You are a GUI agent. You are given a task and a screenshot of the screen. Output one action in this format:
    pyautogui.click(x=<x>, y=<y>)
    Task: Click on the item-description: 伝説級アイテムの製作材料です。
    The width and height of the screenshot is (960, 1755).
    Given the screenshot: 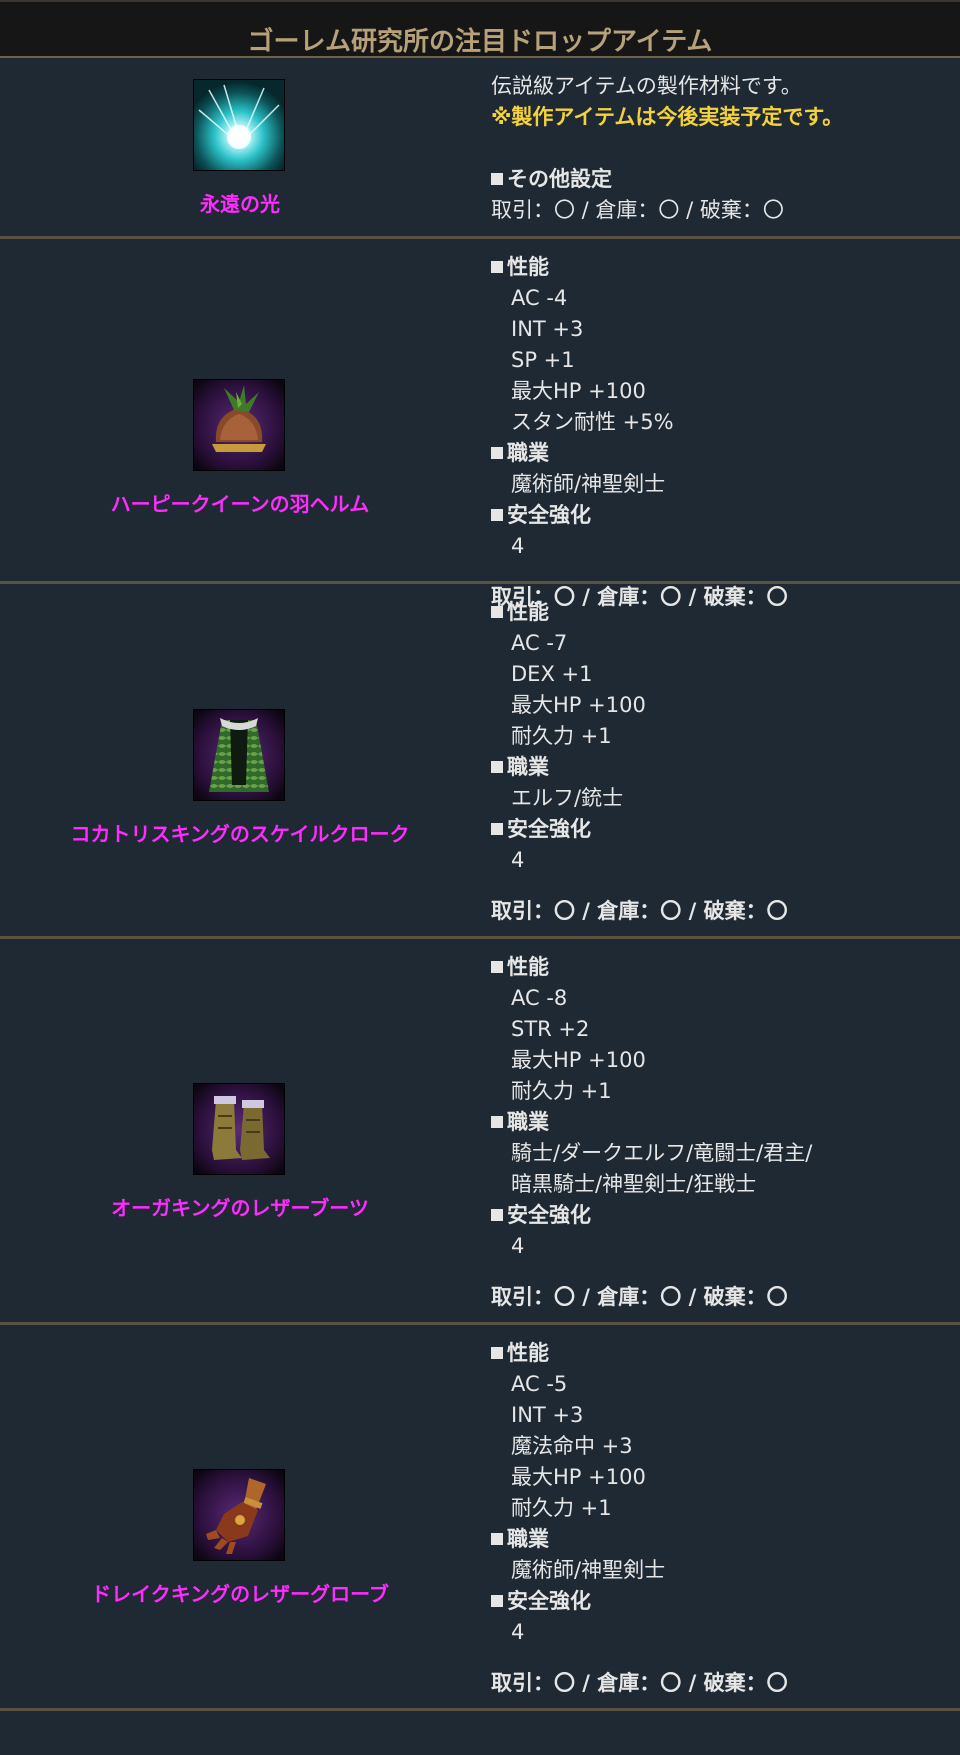 What is the action you would take?
    pyautogui.click(x=646, y=86)
    